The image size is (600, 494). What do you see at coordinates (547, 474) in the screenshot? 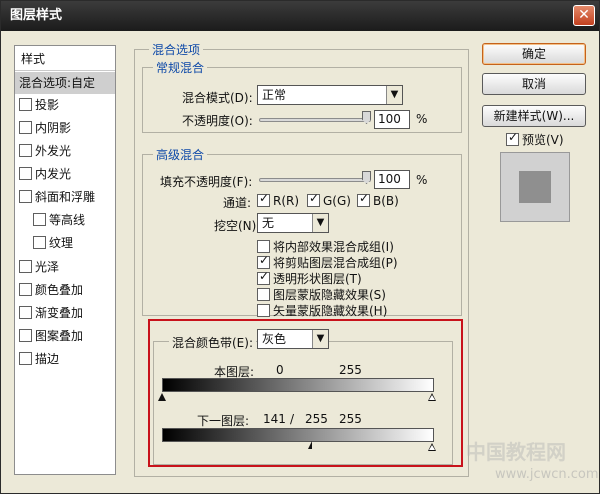
I see `watermark-url: www.jcwcn.com` at bounding box center [547, 474].